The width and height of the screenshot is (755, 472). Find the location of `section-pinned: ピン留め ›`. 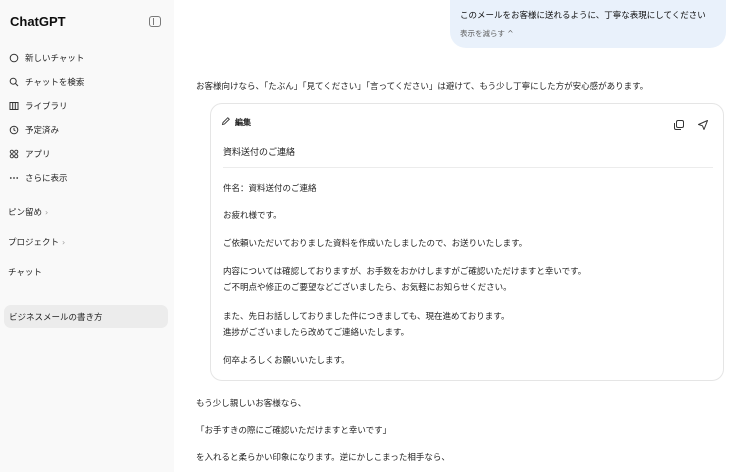

section-pinned: ピン留め › is located at coordinates (28, 212).